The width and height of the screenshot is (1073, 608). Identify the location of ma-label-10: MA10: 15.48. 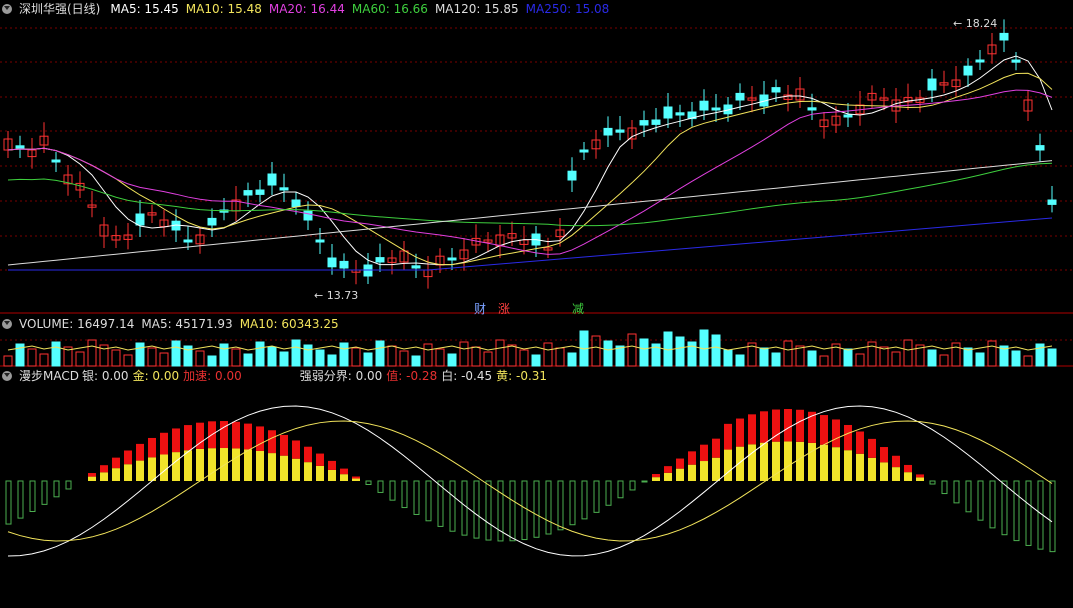
(223, 9).